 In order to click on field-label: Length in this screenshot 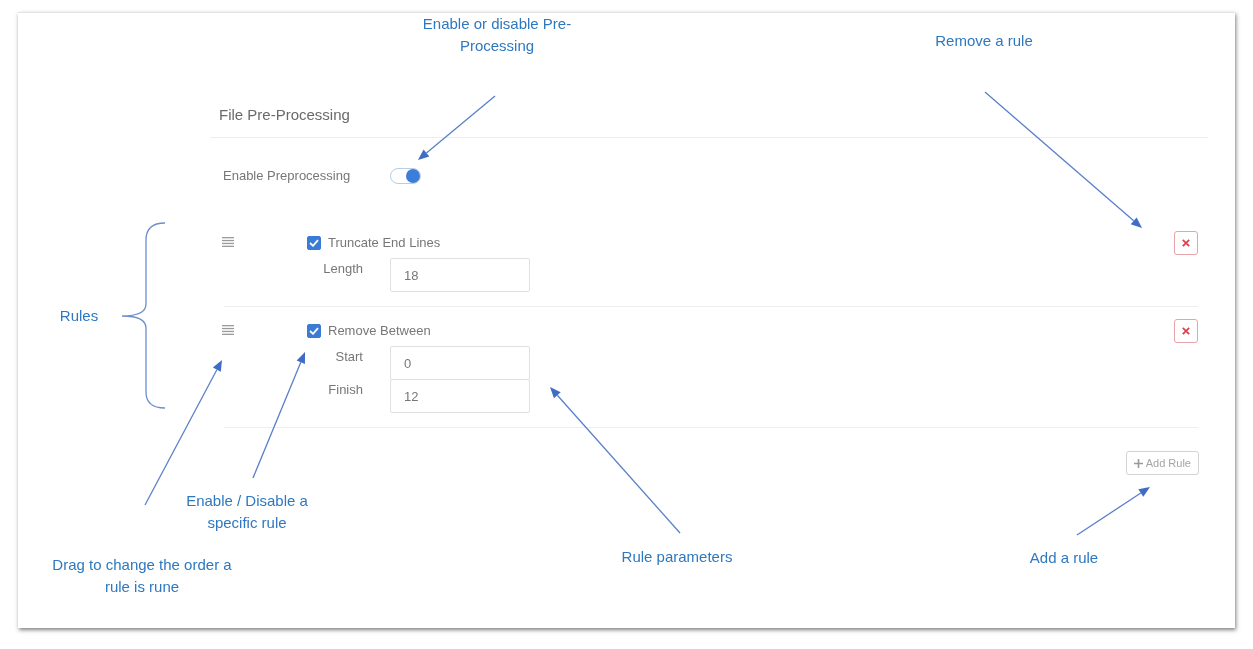, I will do `click(342, 269)`.